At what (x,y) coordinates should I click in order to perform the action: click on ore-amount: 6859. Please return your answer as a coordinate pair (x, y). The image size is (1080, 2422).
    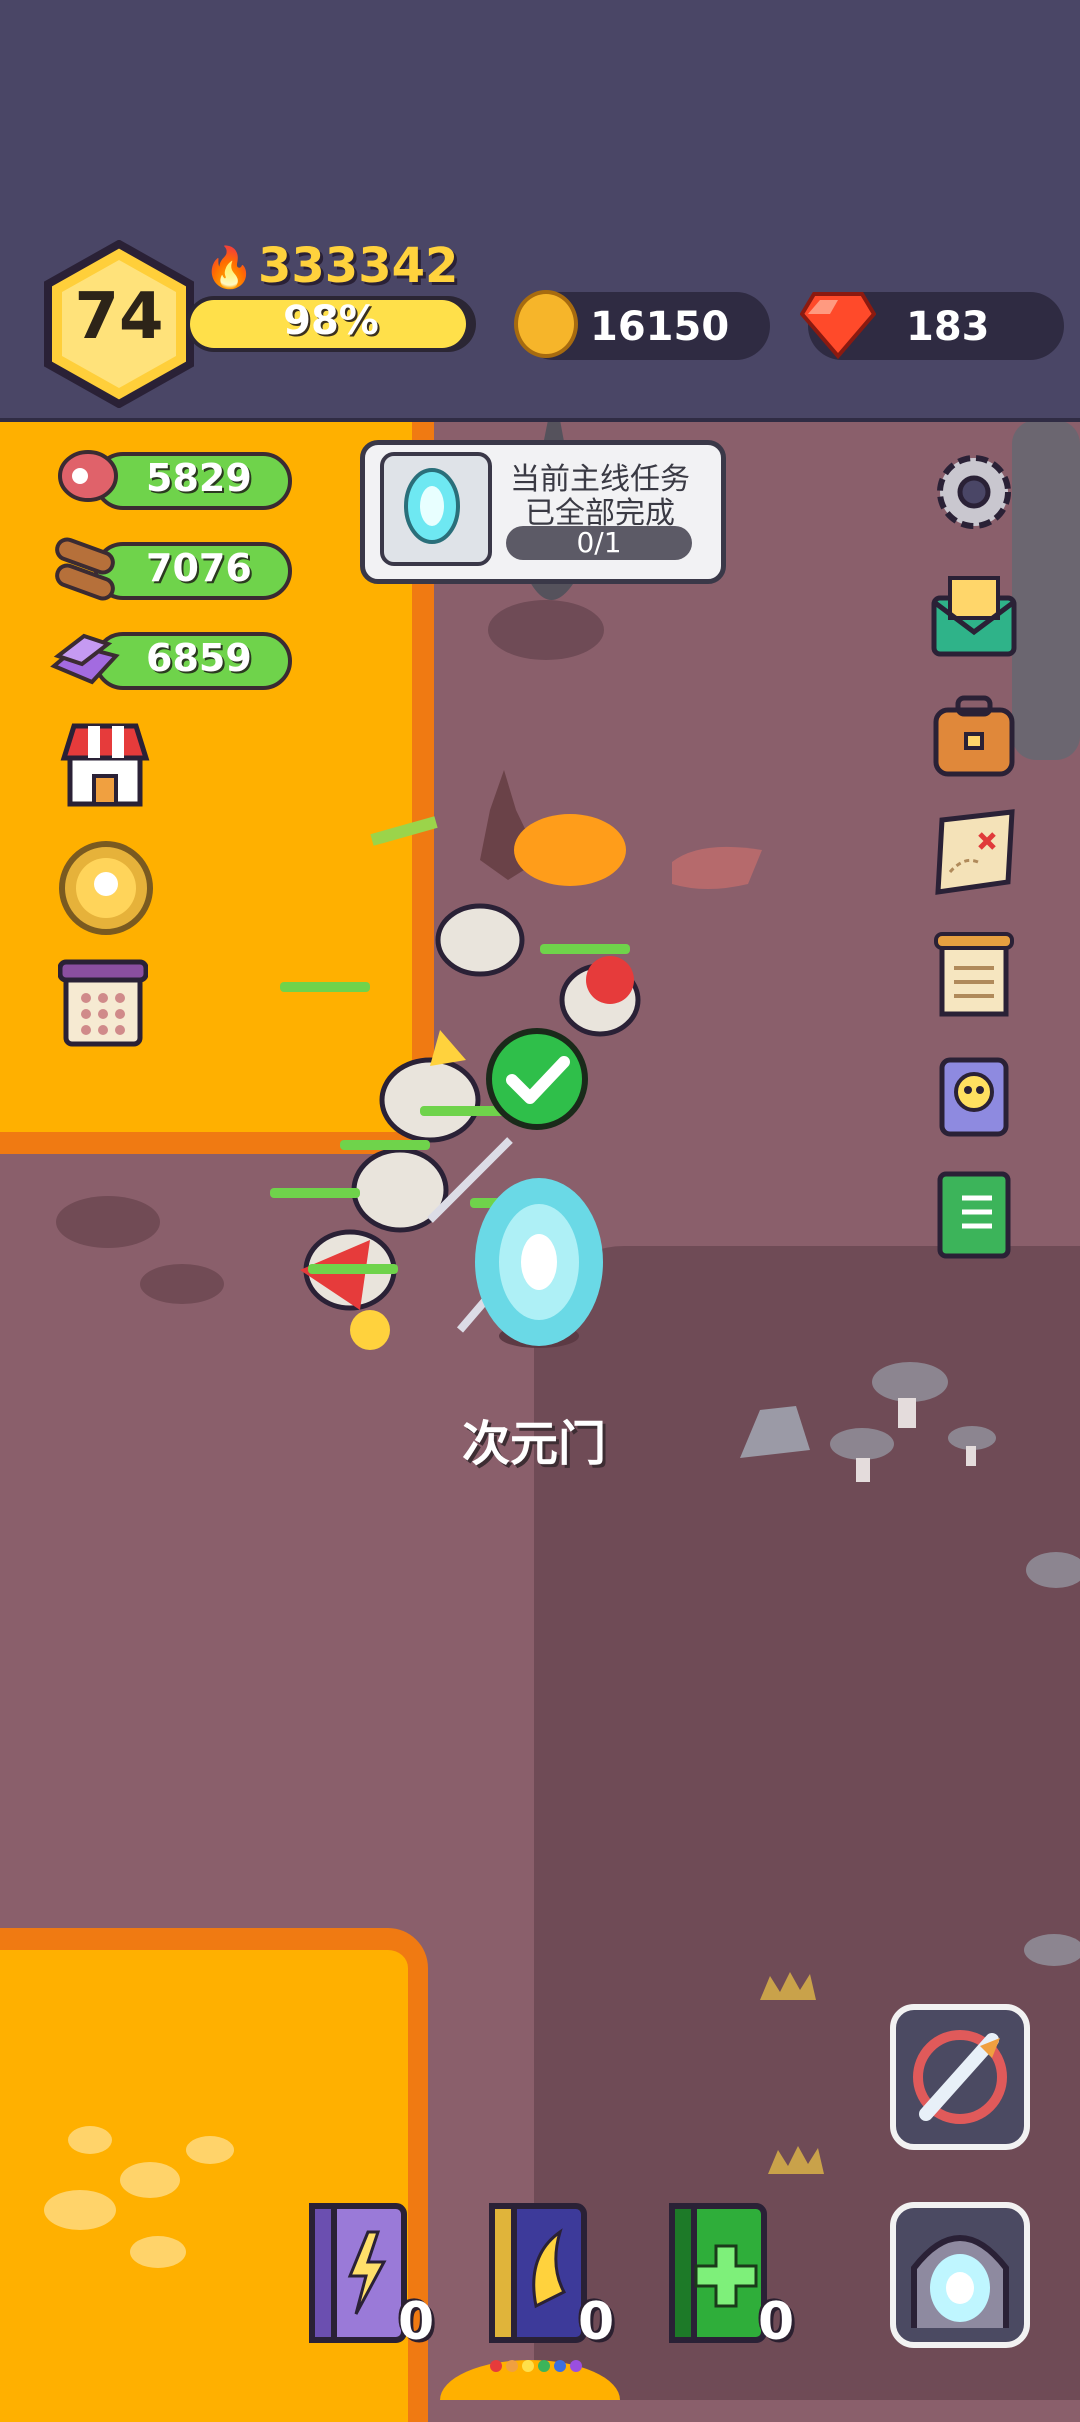
    Looking at the image, I should click on (199, 658).